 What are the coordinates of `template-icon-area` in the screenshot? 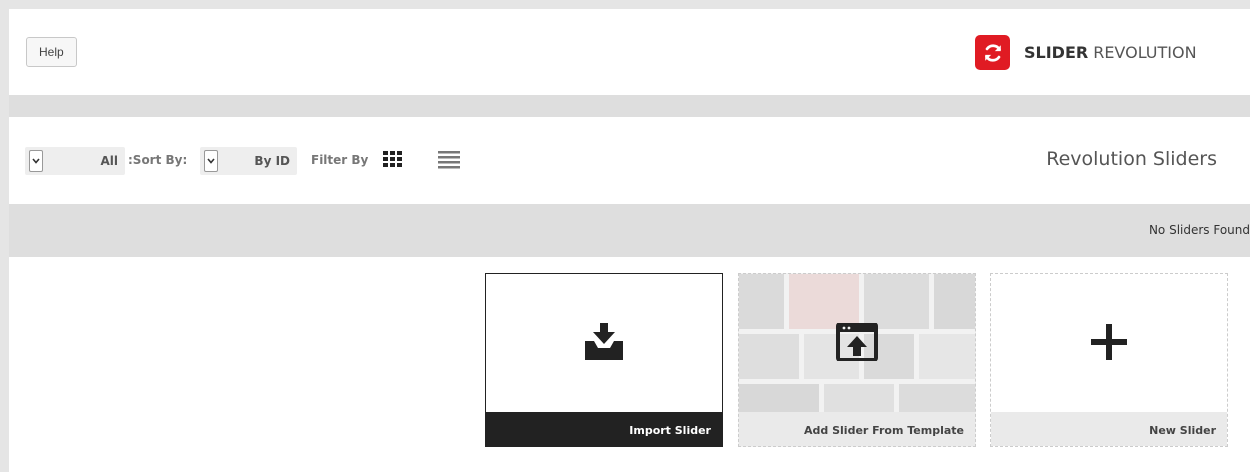 It's located at (857, 344).